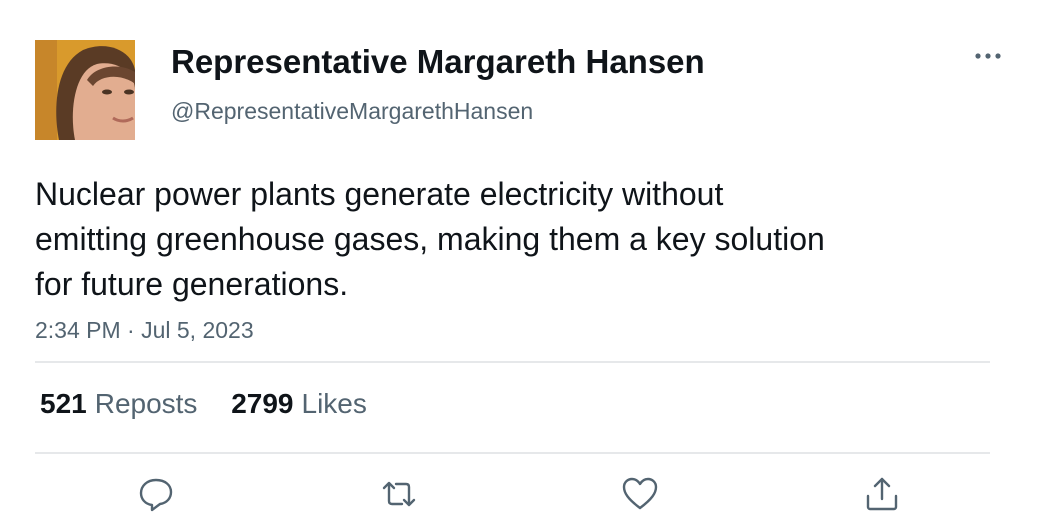 Image resolution: width=1050 pixels, height=525 pixels. I want to click on like-button, so click(640, 494).